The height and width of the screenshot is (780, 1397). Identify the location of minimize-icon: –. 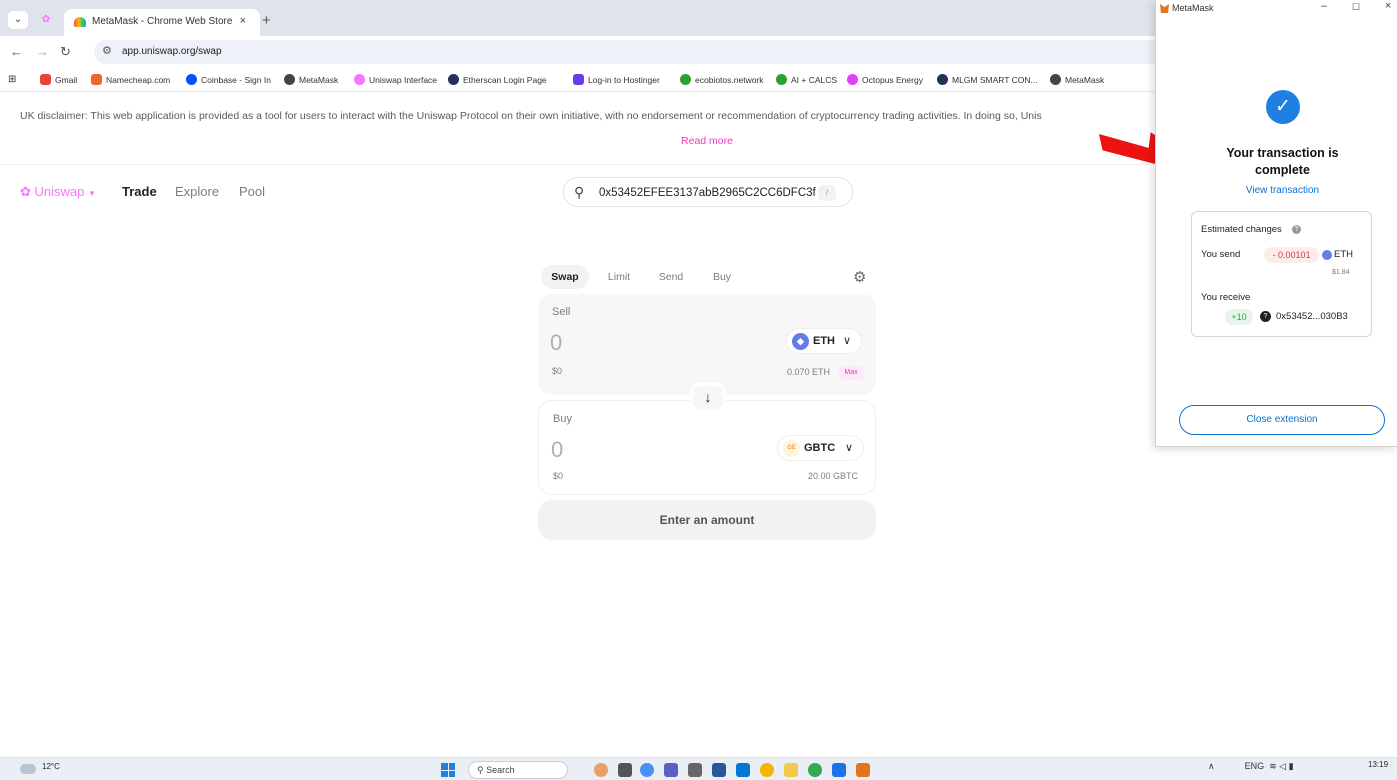
(1324, 6).